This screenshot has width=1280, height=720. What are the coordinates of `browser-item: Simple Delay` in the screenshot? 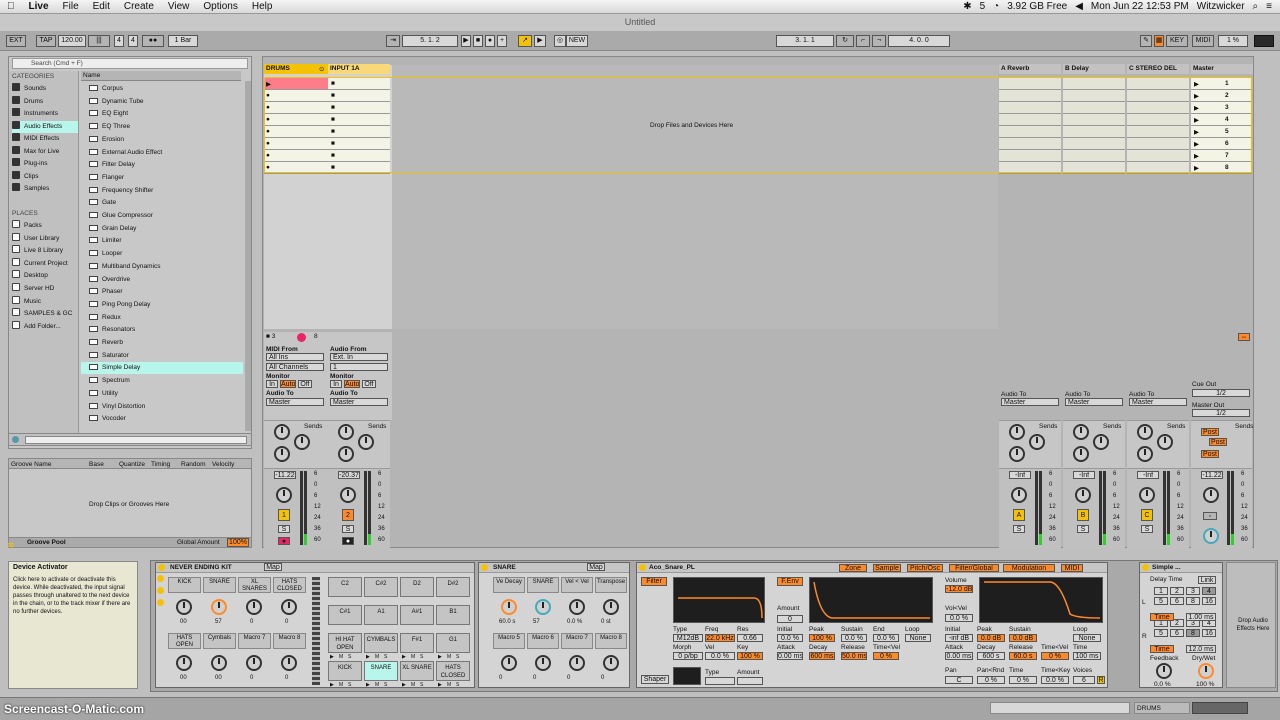 It's located at (162, 368).